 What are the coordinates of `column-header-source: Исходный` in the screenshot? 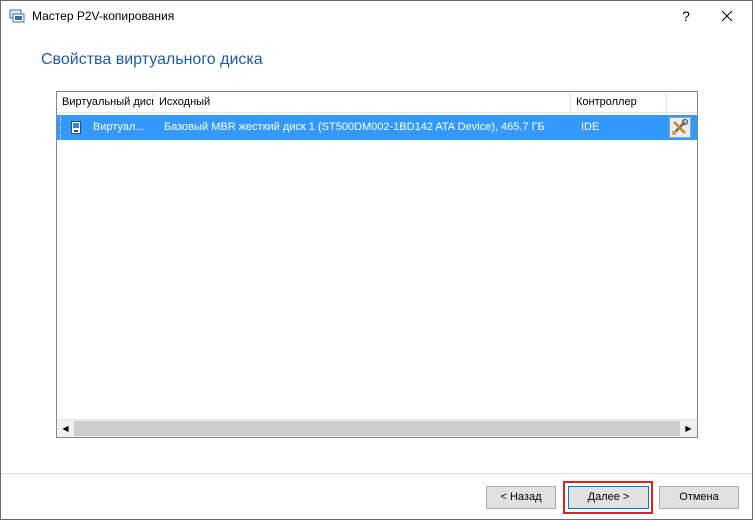 It's located at (362, 102).